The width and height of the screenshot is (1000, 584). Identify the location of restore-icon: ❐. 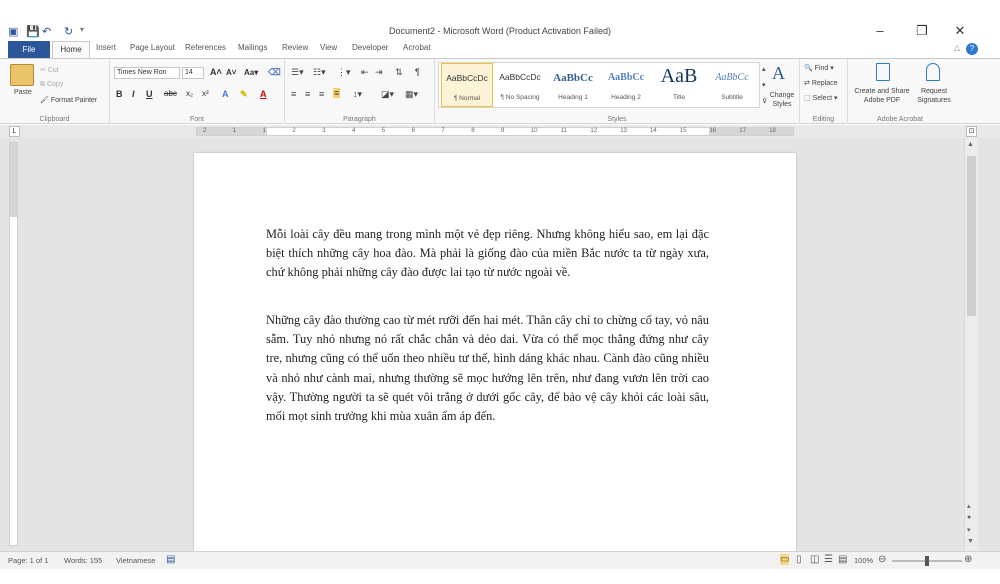
(922, 31).